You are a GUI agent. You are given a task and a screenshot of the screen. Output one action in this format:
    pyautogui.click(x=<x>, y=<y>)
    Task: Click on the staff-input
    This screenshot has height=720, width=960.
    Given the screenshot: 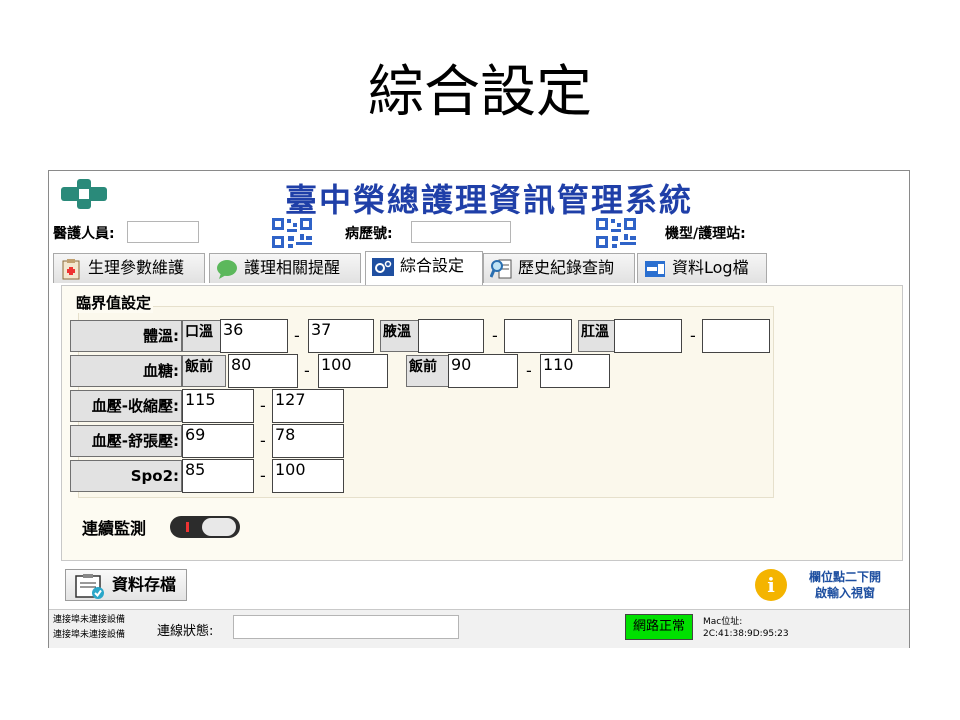 What is the action you would take?
    pyautogui.click(x=163, y=232)
    